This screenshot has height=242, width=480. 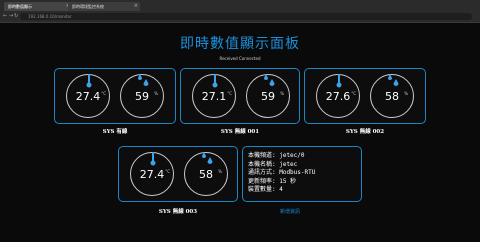 What do you see at coordinates (214, 96) in the screenshot?
I see `temperature-gauge: 27.1 °C` at bounding box center [214, 96].